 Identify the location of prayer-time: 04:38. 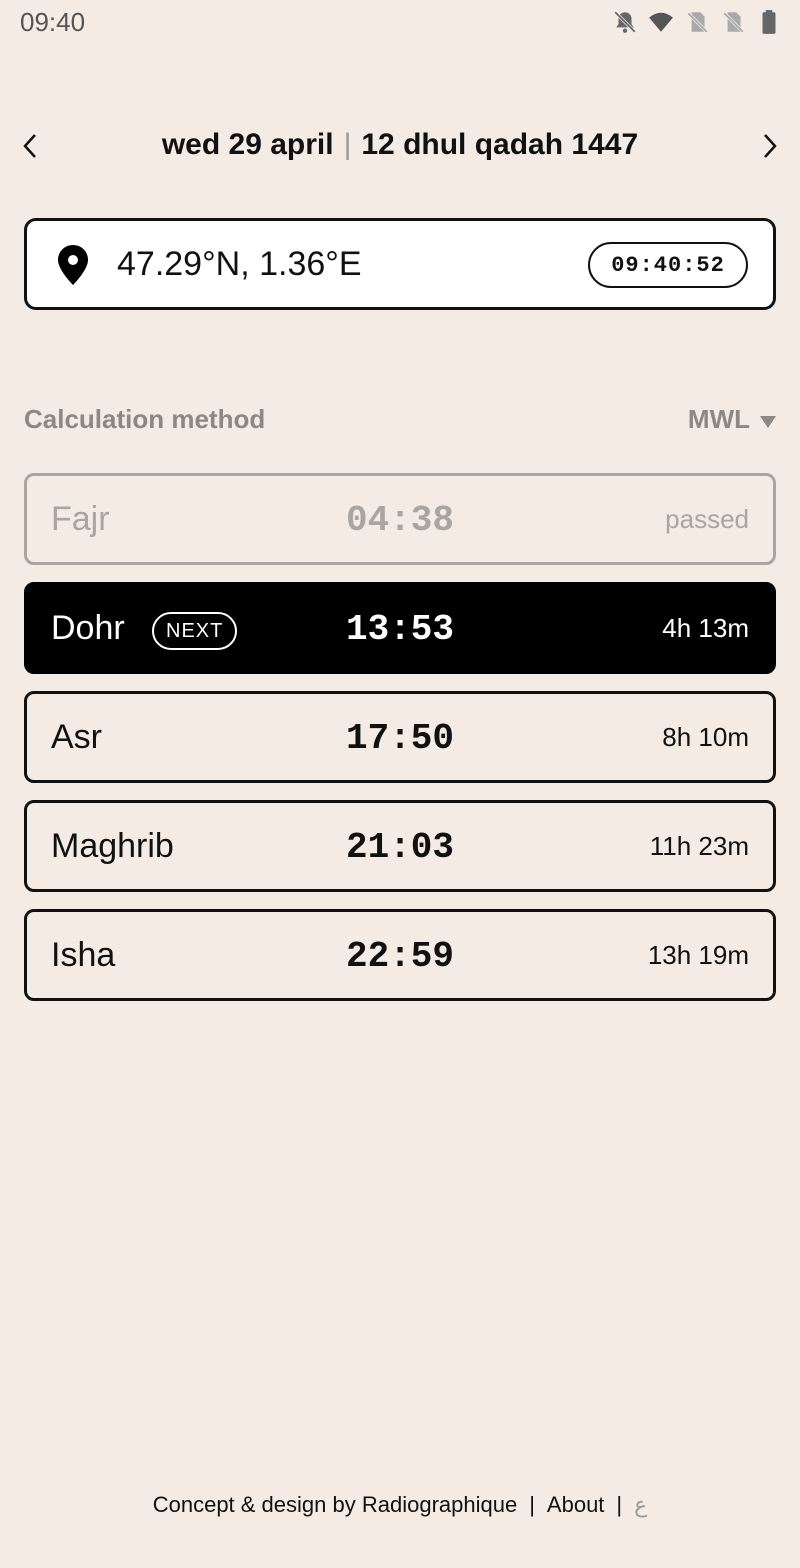
(400, 520).